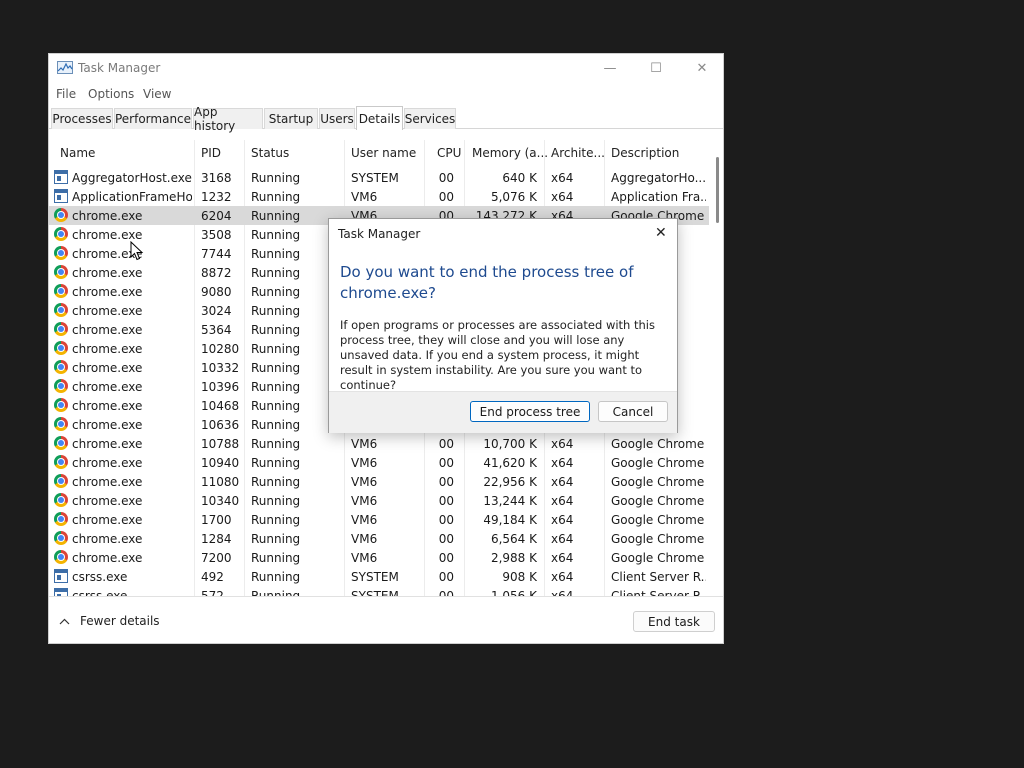  What do you see at coordinates (111, 94) in the screenshot?
I see `menu-options: Options` at bounding box center [111, 94].